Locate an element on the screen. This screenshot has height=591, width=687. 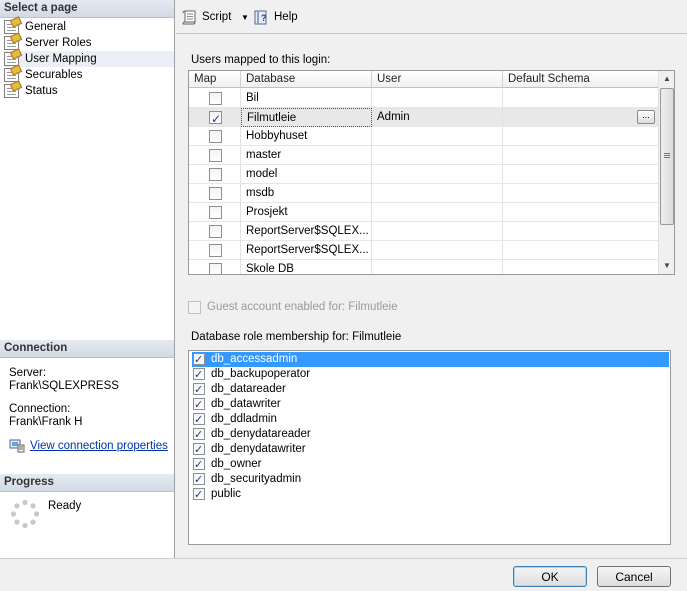
table-row: master is located at coordinates (424, 155).